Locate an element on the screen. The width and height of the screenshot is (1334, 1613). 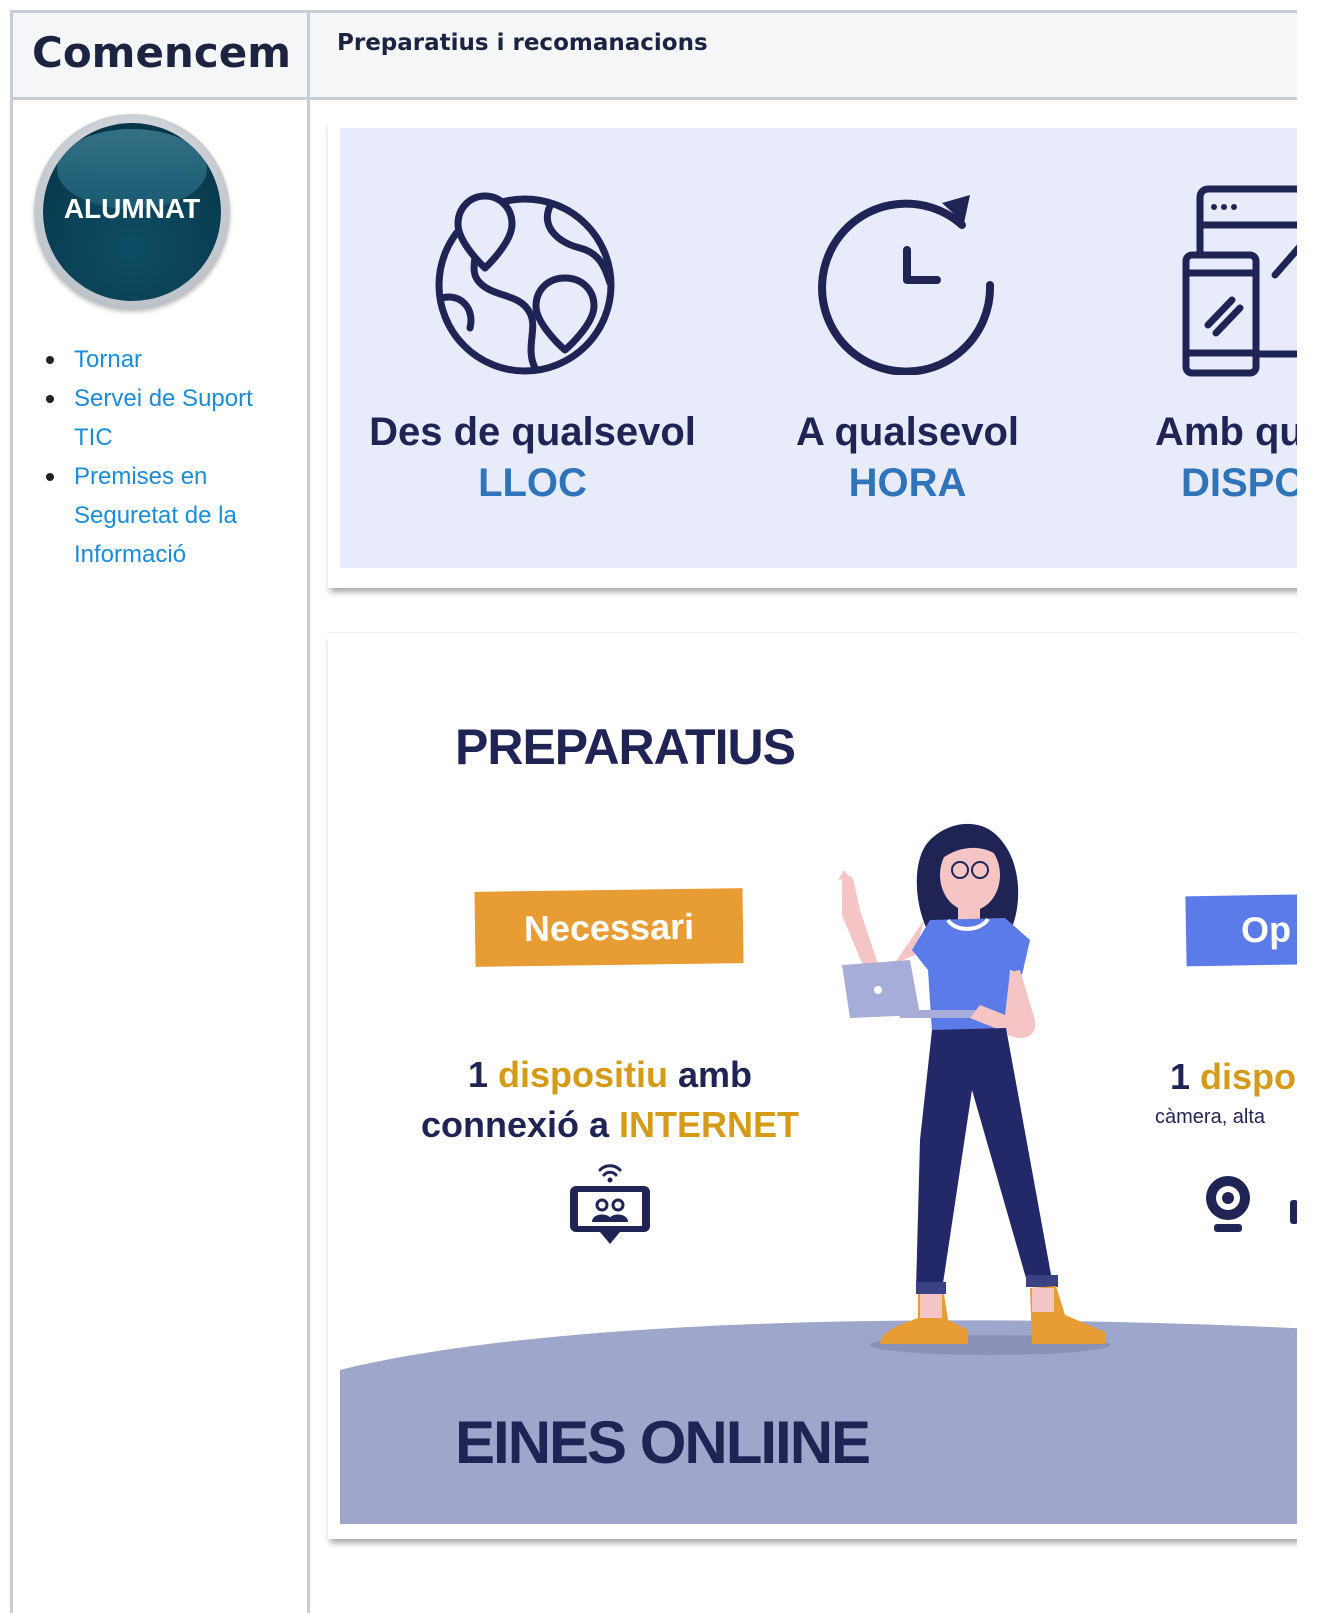
eines-online-title: EINES ONLIINE is located at coordinates (663, 1442).